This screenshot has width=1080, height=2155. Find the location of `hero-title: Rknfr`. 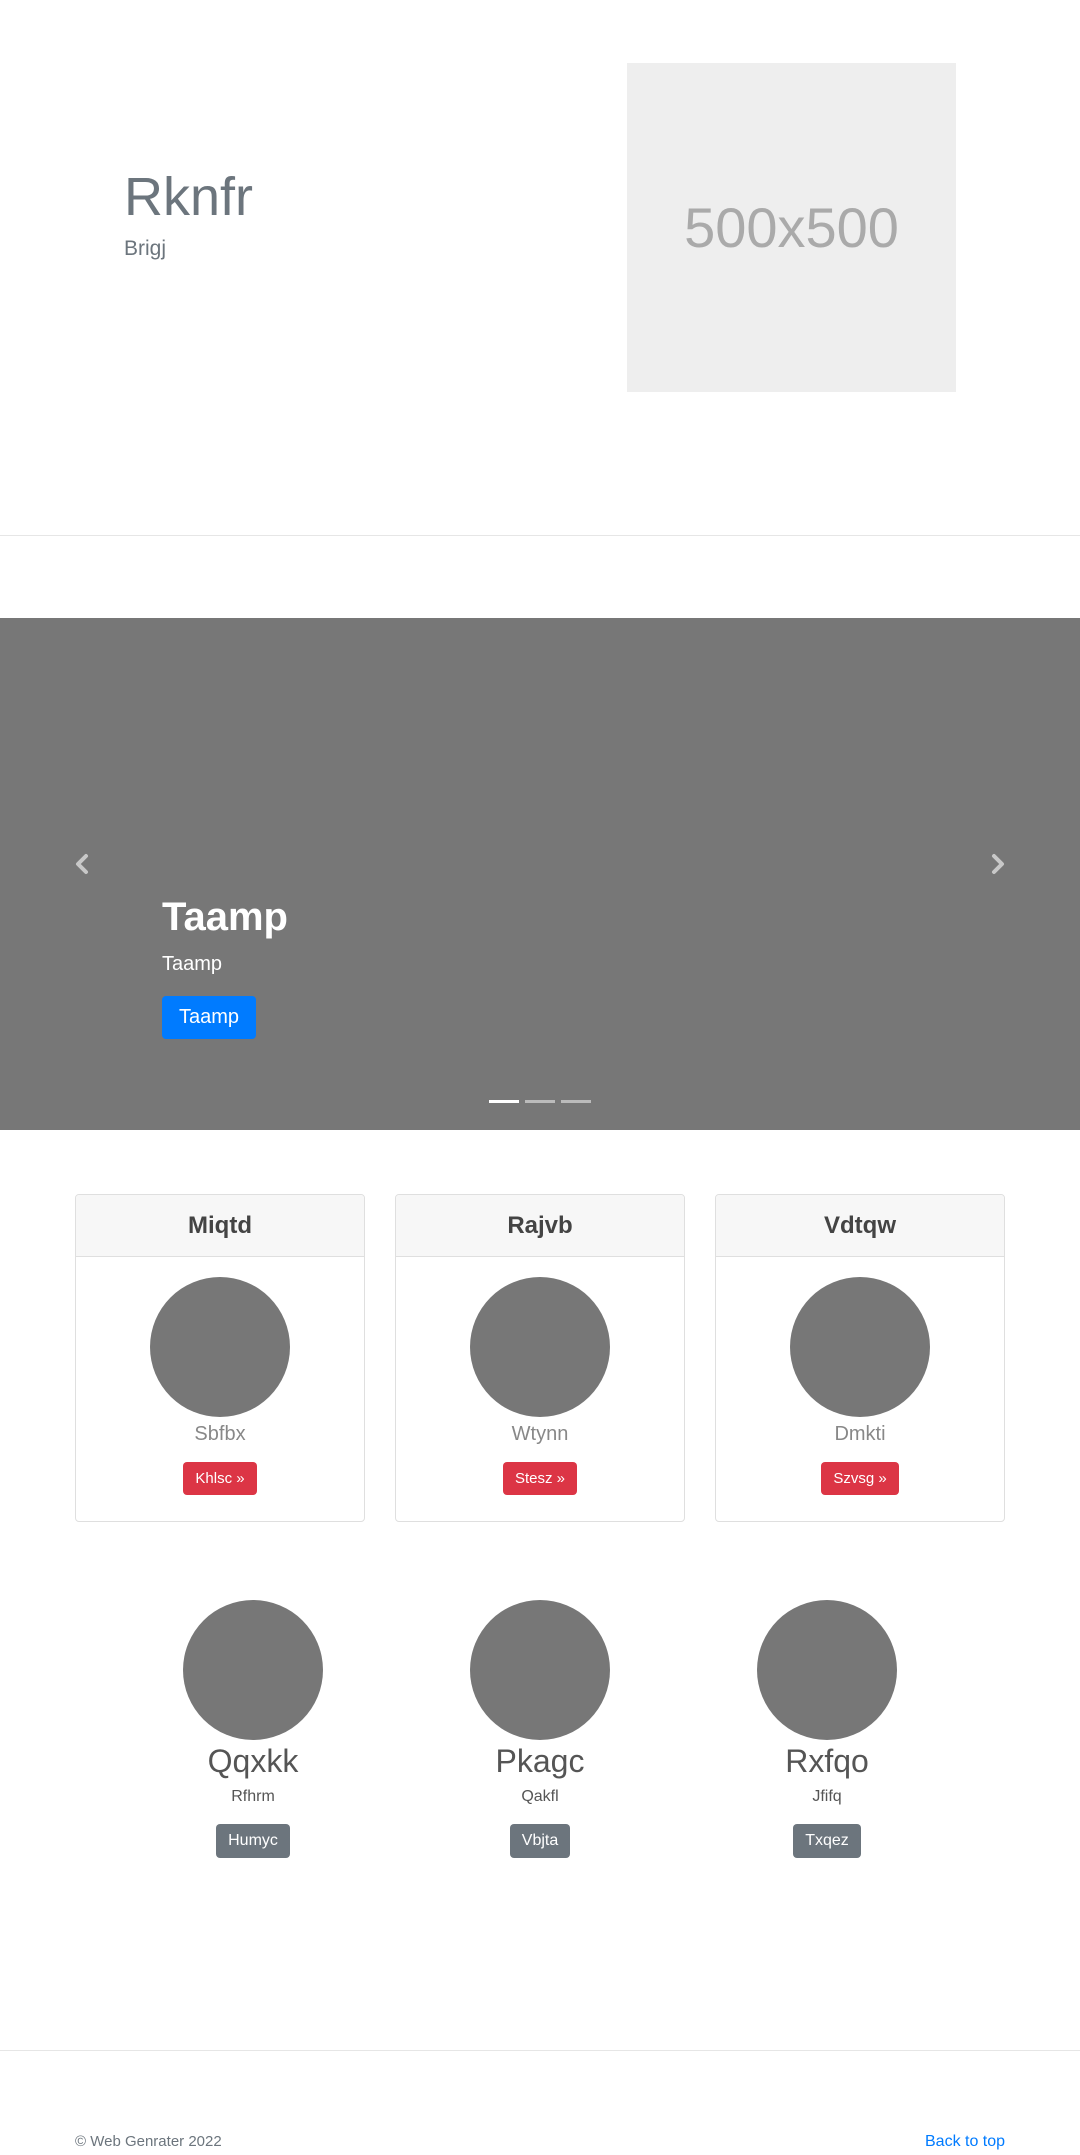

hero-title: Rknfr is located at coordinates (189, 197).